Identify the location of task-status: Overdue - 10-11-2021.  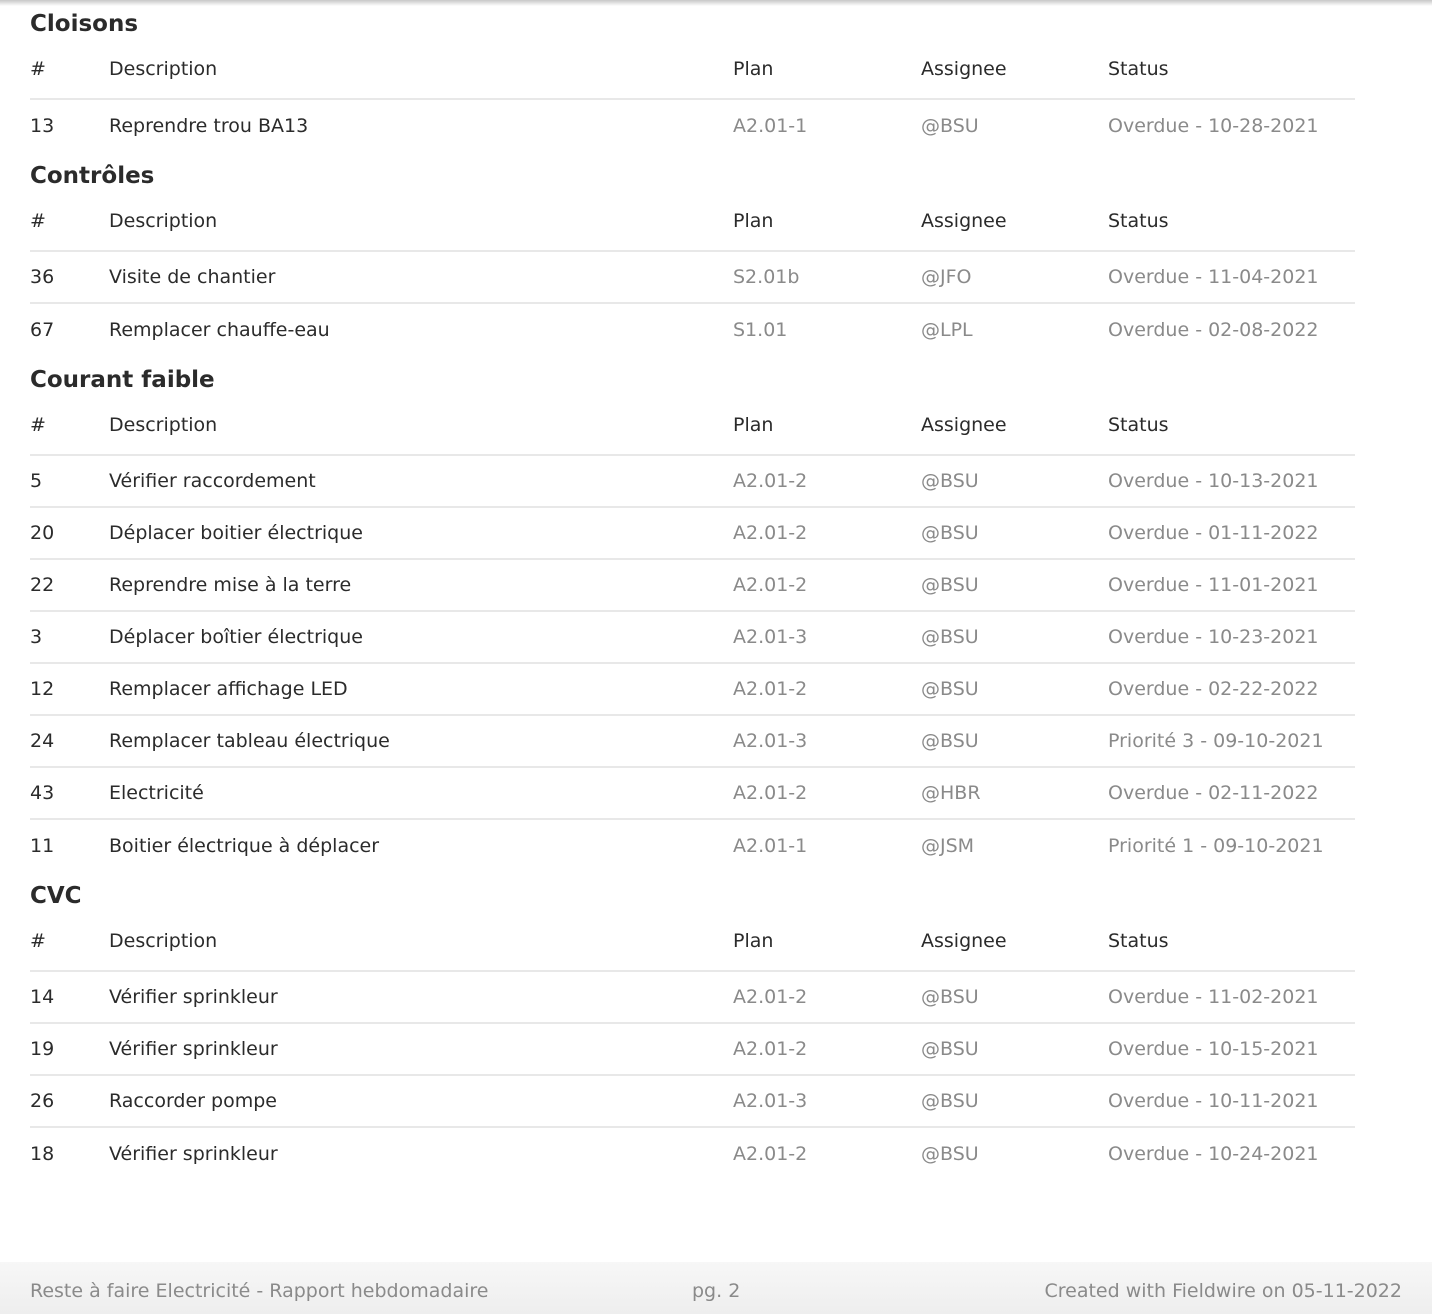
(1213, 1101).